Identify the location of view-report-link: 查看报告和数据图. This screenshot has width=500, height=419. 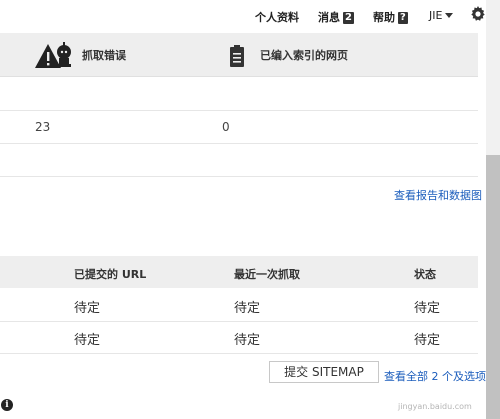
(438, 195).